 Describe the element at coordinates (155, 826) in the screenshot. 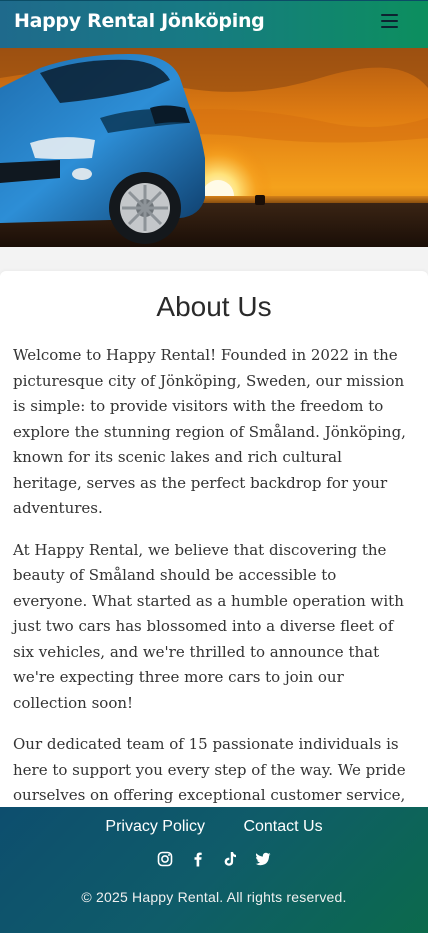

I see `privacy-policy-link: Privacy Policy` at that location.